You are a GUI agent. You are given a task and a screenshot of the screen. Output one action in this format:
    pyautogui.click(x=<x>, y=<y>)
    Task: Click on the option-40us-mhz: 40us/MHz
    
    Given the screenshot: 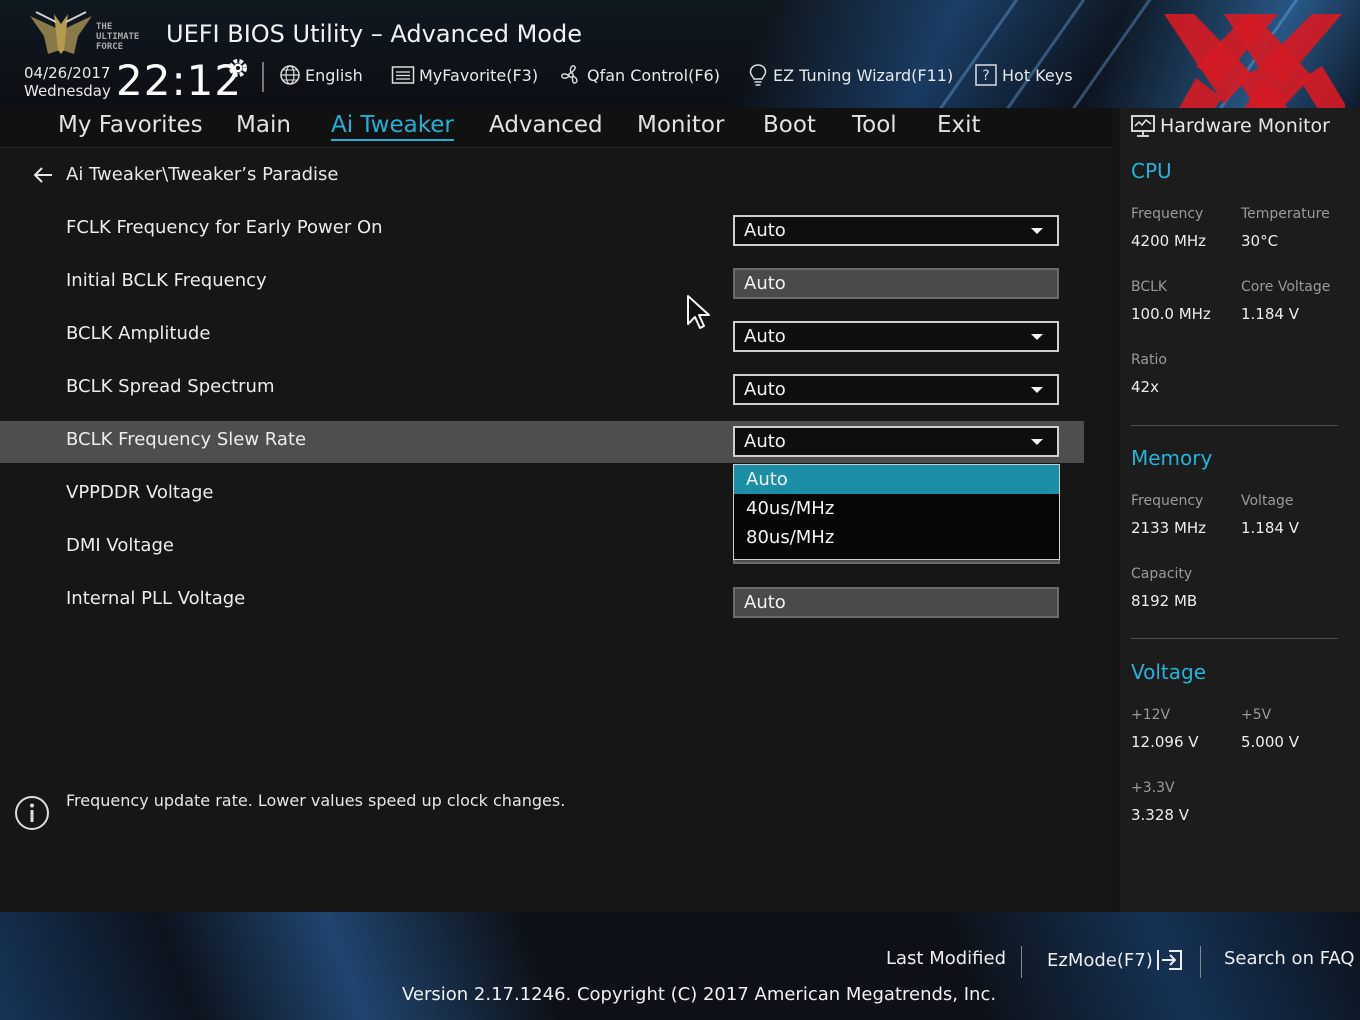 What is the action you would take?
    pyautogui.click(x=896, y=508)
    